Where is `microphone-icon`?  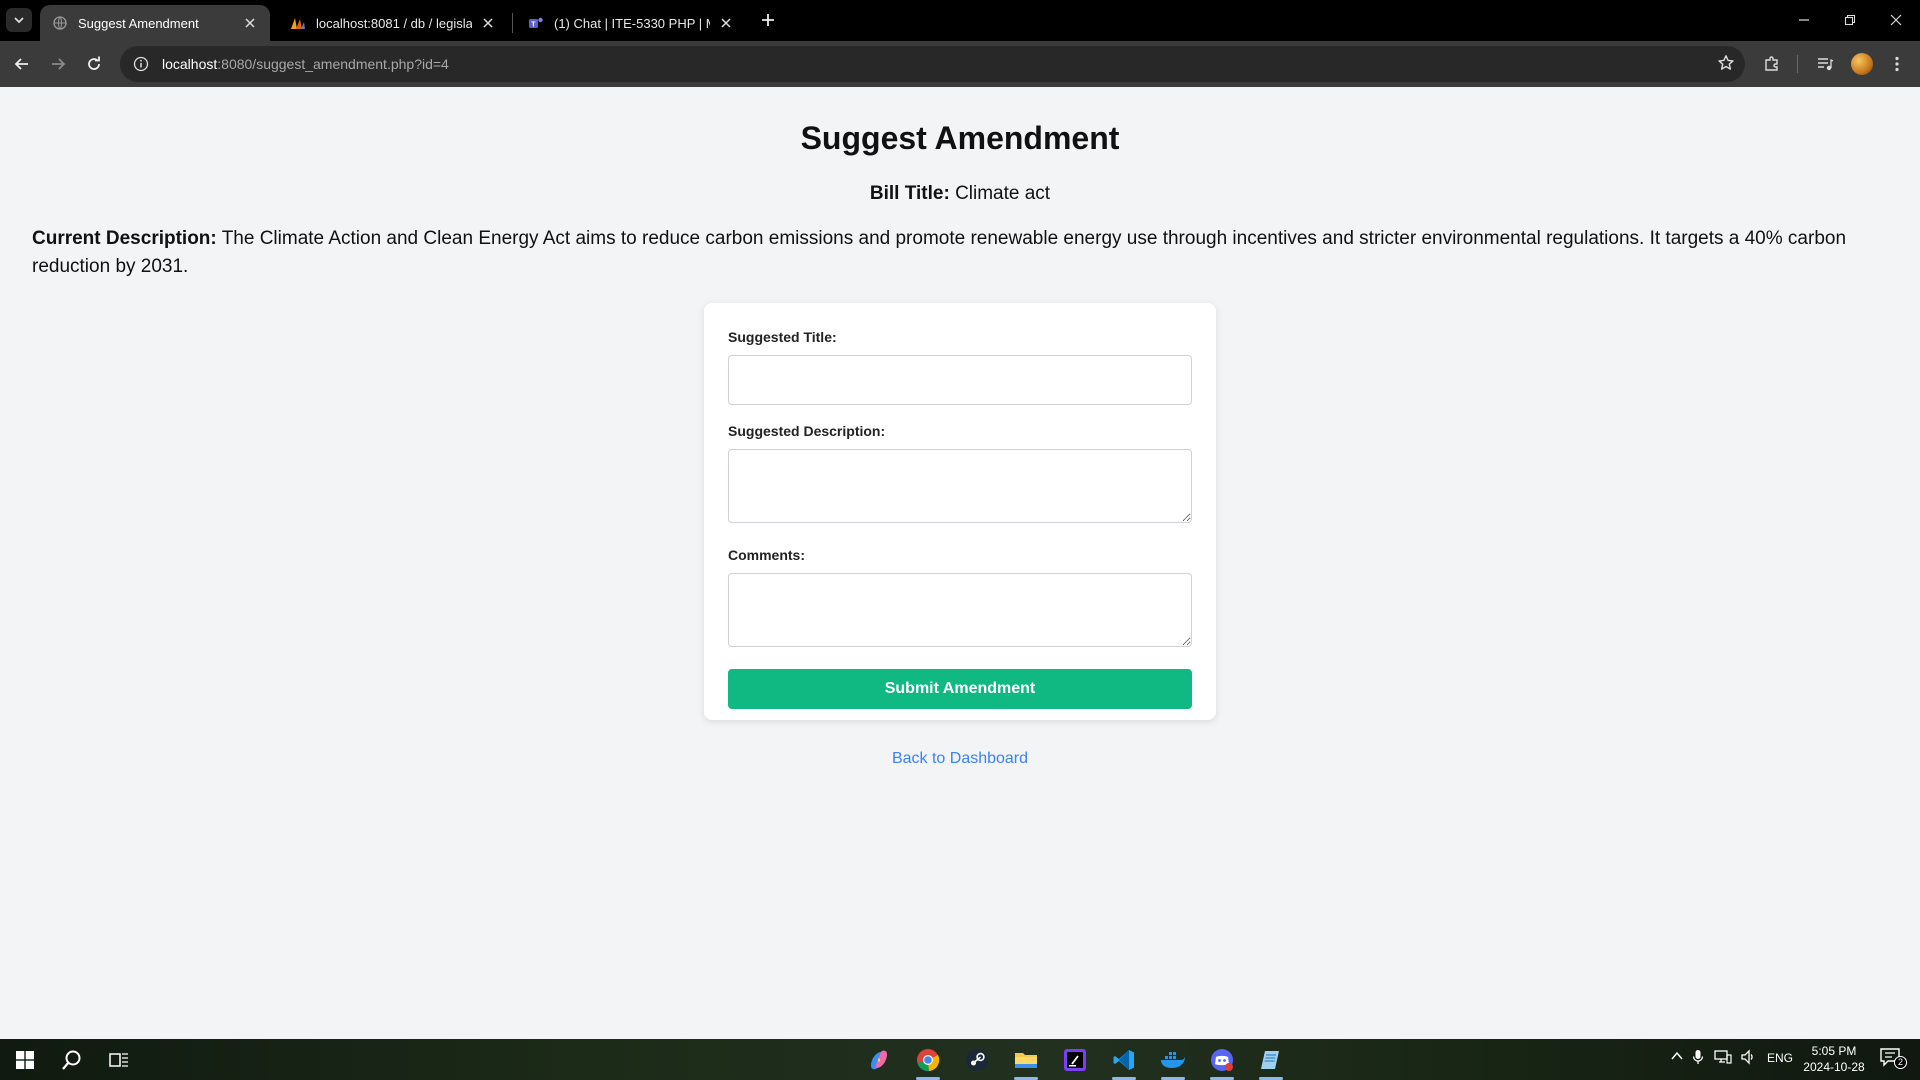
microphone-icon is located at coordinates (1698, 1058).